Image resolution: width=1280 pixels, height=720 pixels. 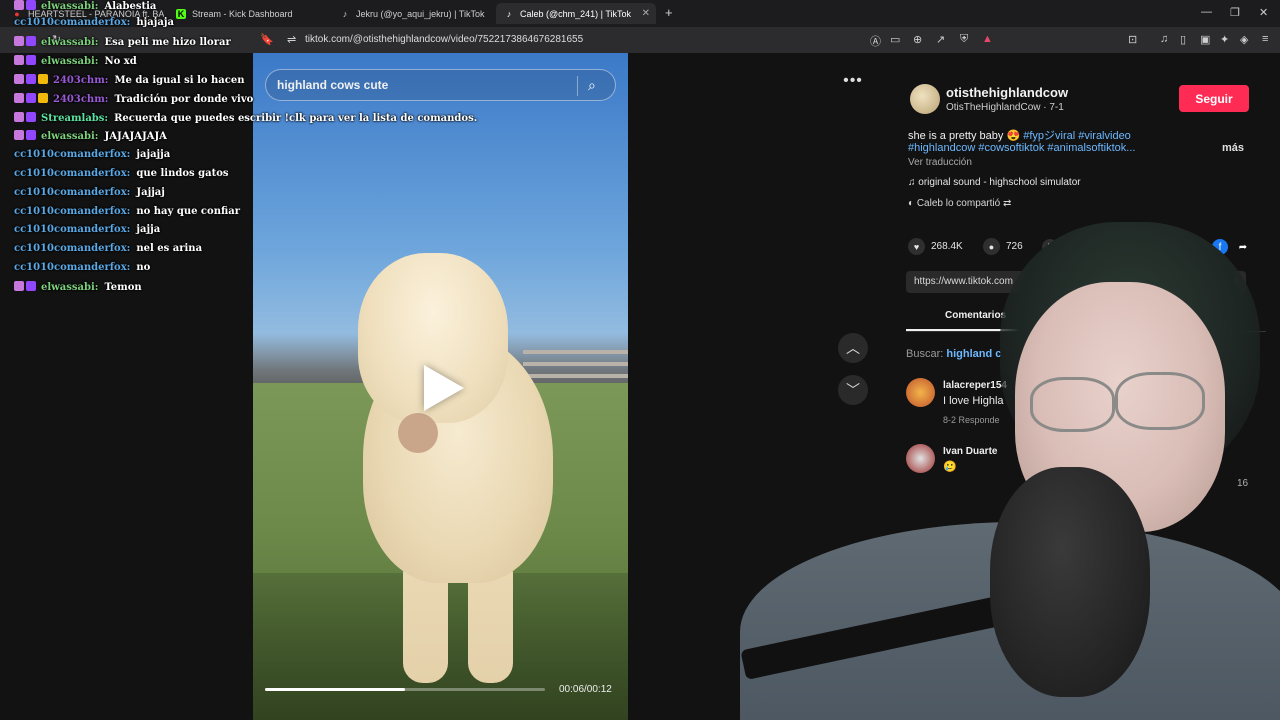 I want to click on chat-text: Jajjaj, so click(x=150, y=192).